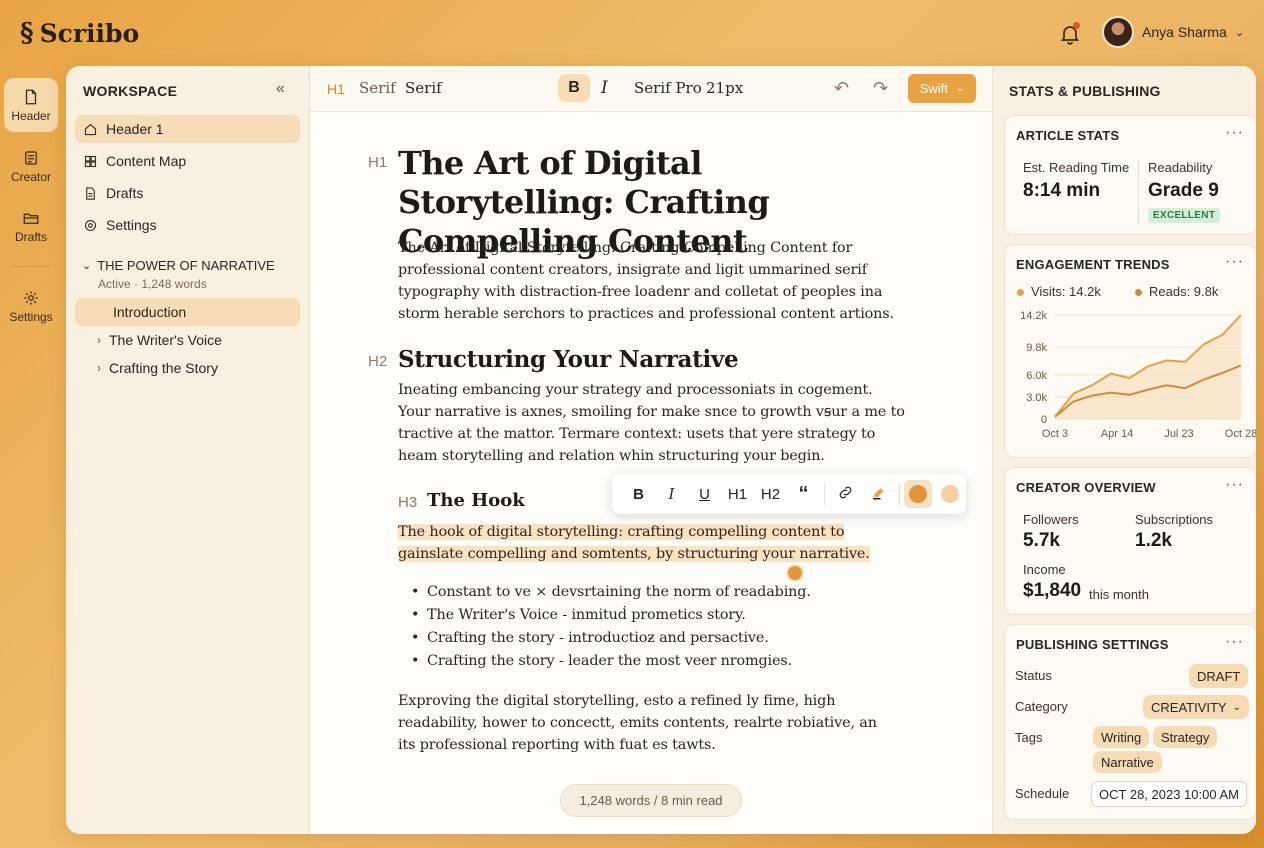 The height and width of the screenshot is (848, 1264). Describe the element at coordinates (1184, 32) in the screenshot. I see `user-name: Anya Sharma` at that location.